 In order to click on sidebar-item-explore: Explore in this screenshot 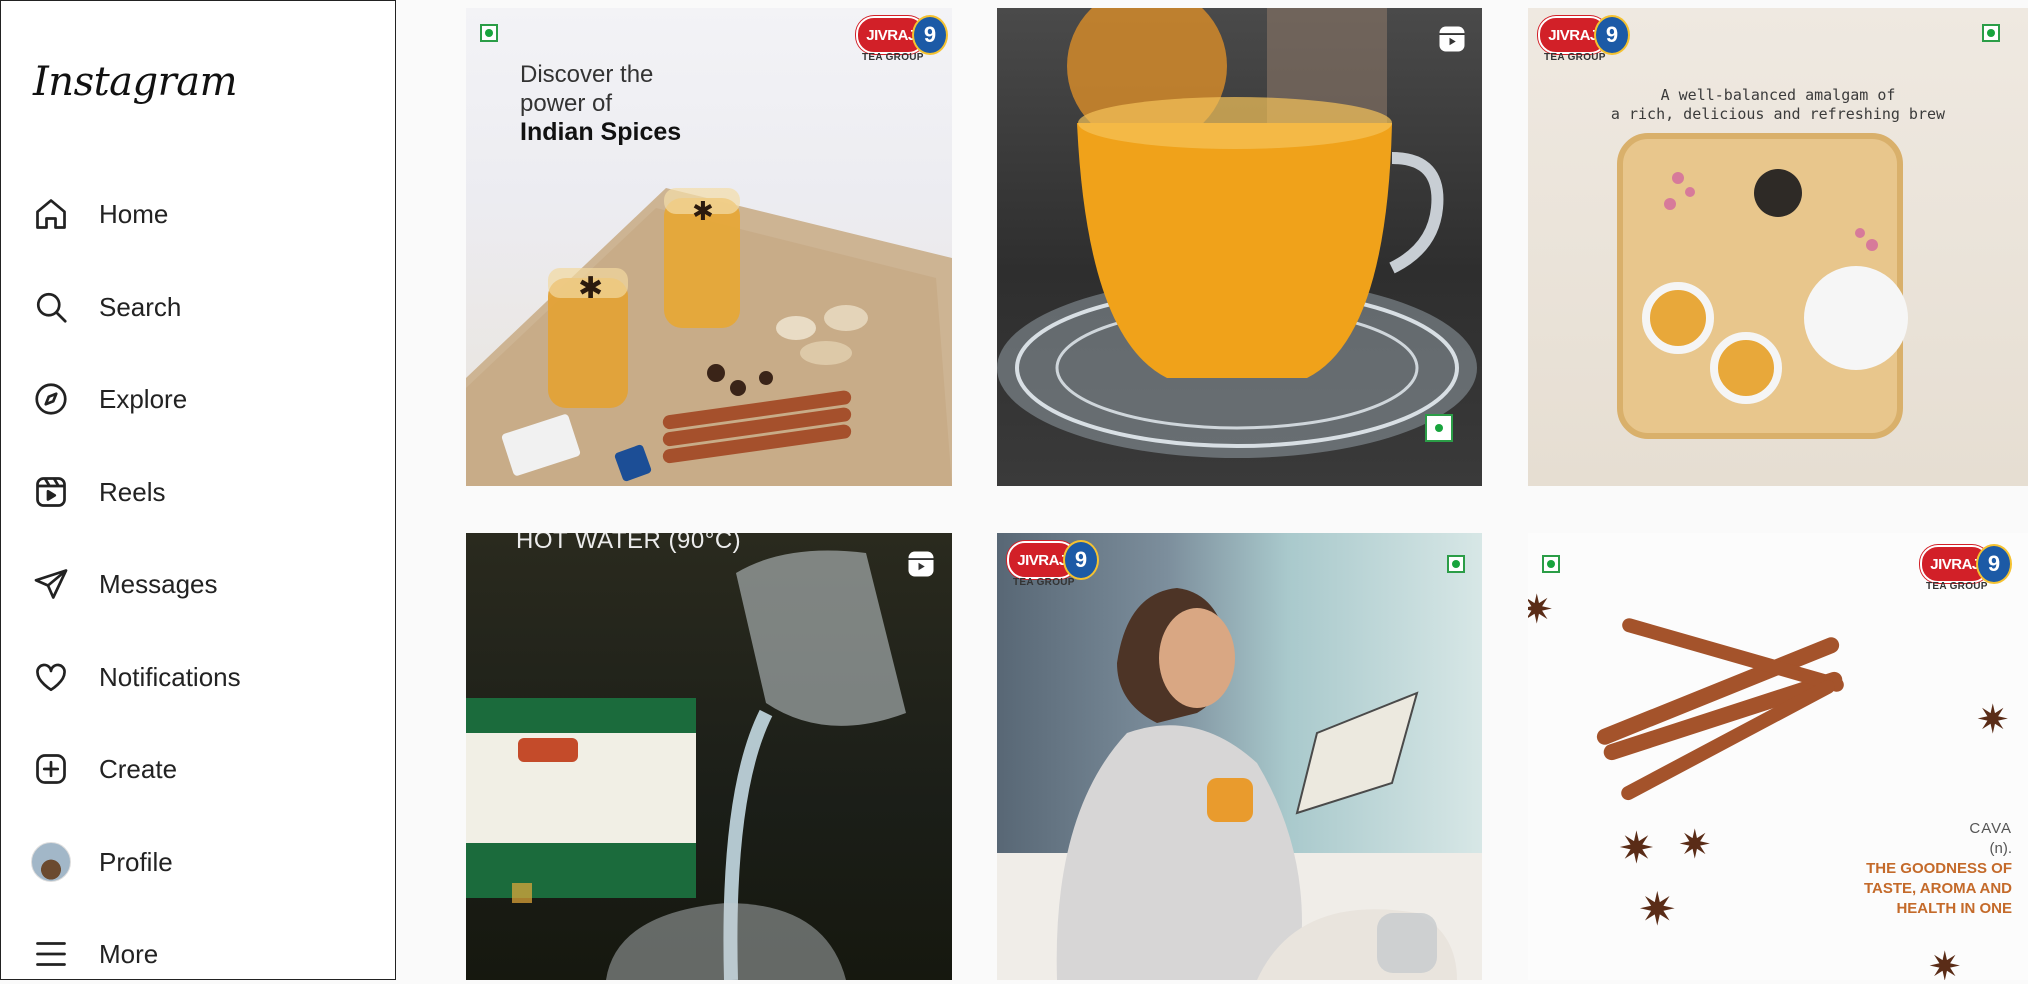, I will do `click(199, 399)`.